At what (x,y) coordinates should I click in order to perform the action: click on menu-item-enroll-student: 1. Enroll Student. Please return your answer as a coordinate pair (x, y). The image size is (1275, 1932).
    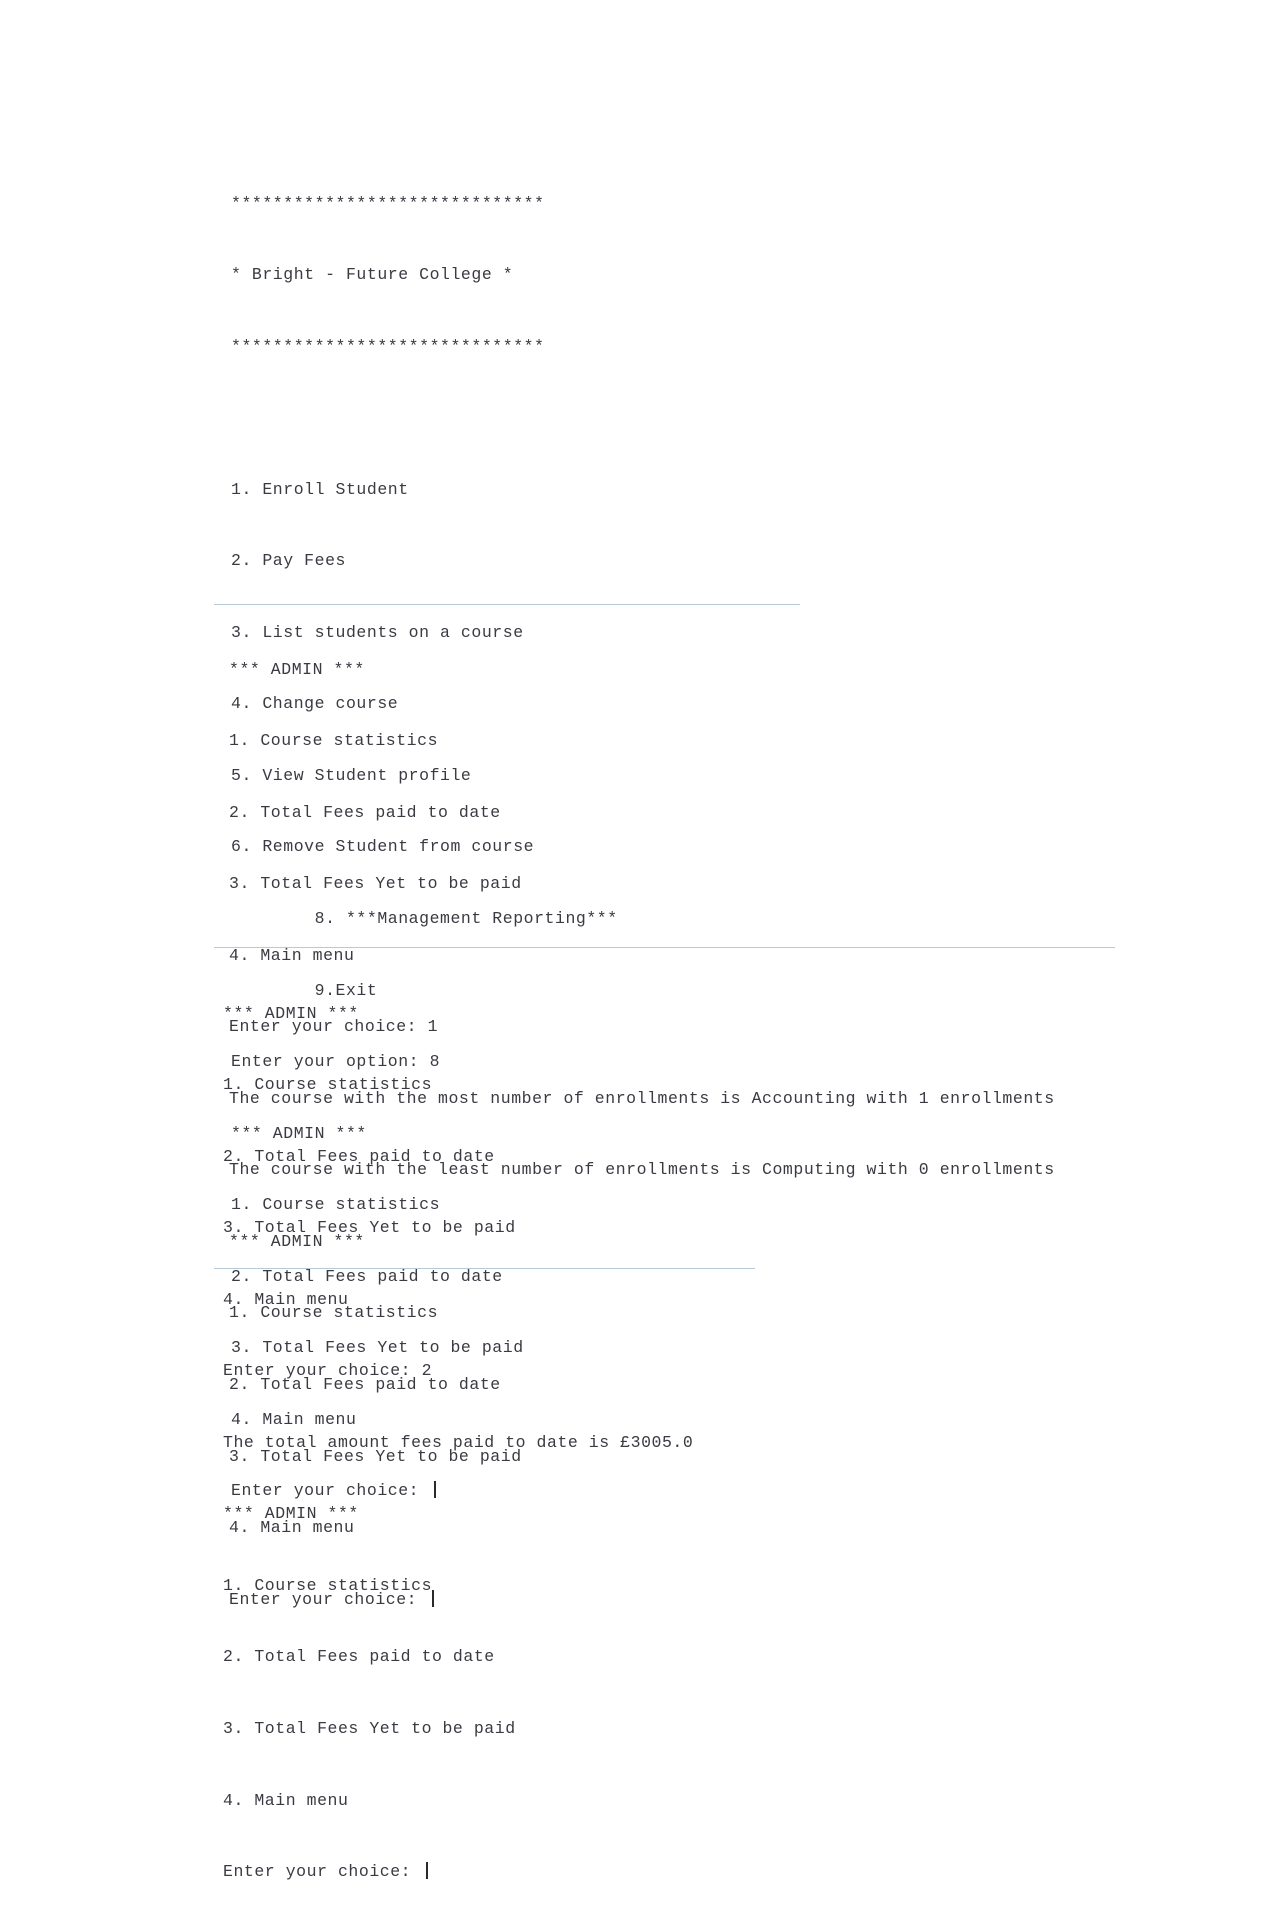
    Looking at the image, I should click on (320, 489).